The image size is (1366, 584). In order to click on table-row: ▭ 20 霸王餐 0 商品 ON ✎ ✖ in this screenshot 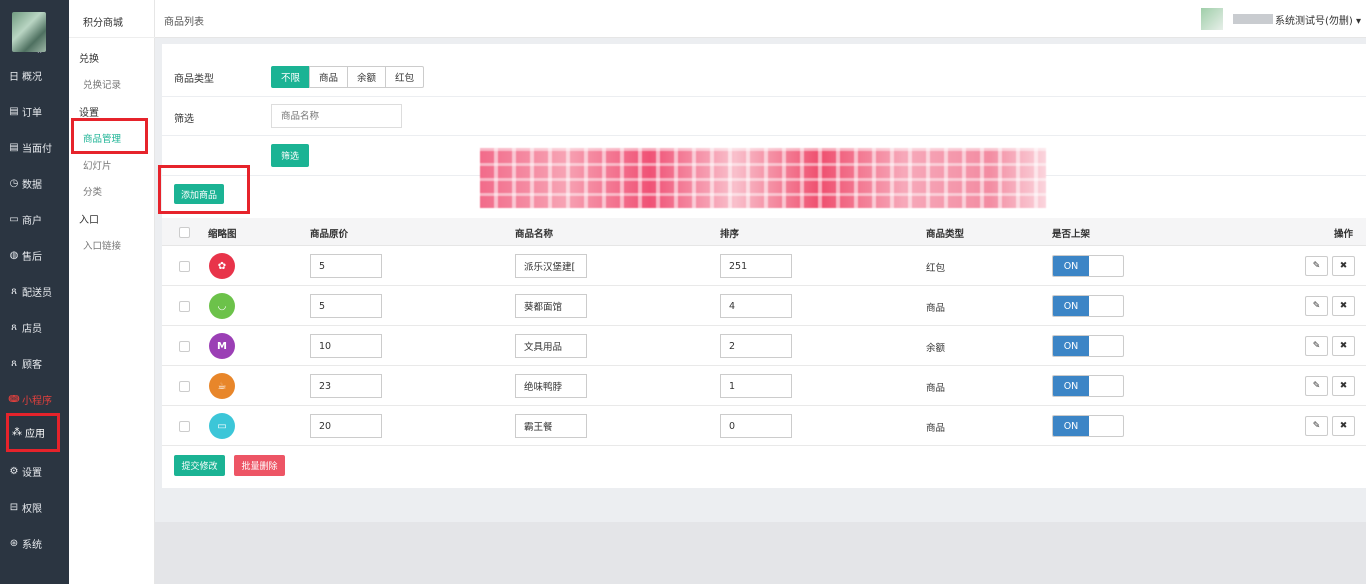, I will do `click(764, 426)`.